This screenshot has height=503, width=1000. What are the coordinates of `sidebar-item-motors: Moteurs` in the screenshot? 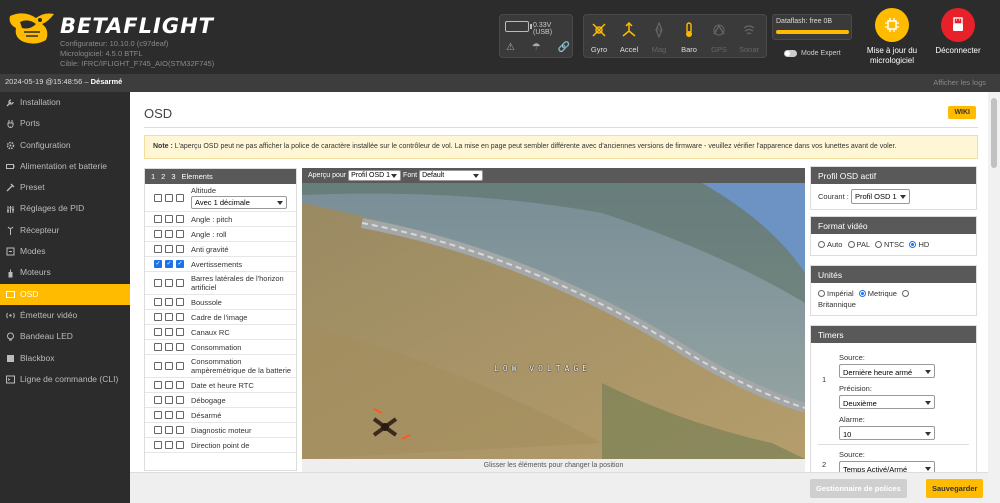 It's located at (65, 272).